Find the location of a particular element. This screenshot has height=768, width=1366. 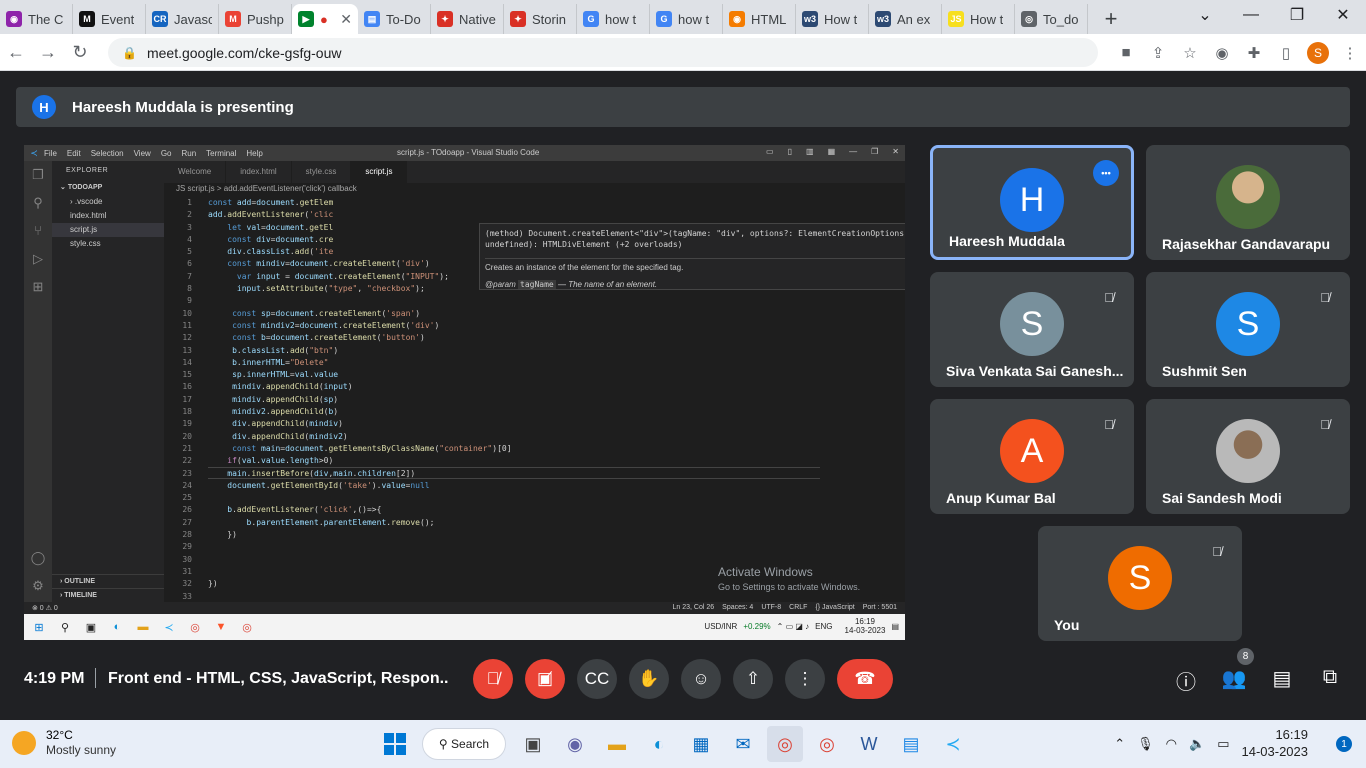

battery-icon: ▭ is located at coordinates (1223, 744).